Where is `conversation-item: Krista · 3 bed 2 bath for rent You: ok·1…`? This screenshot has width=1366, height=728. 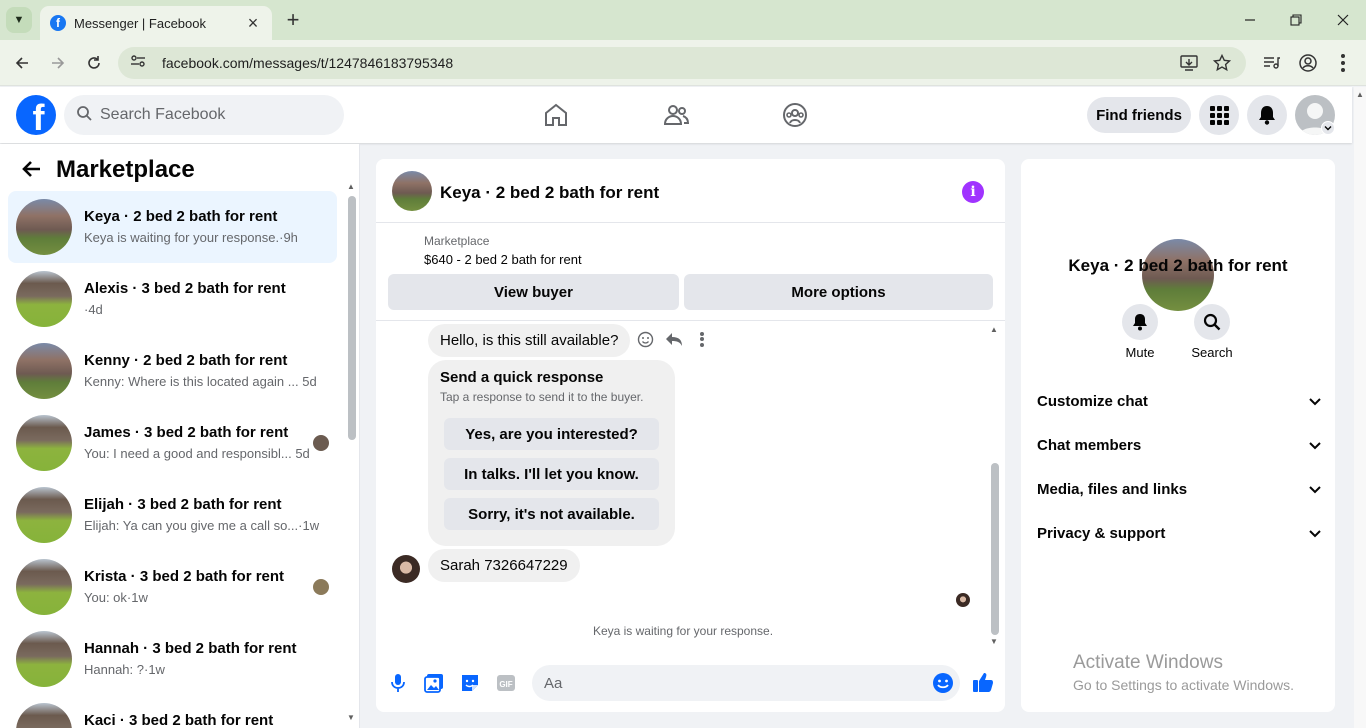
conversation-item: Krista · 3 bed 2 bath for rent You: ok·1… is located at coordinates (172, 587).